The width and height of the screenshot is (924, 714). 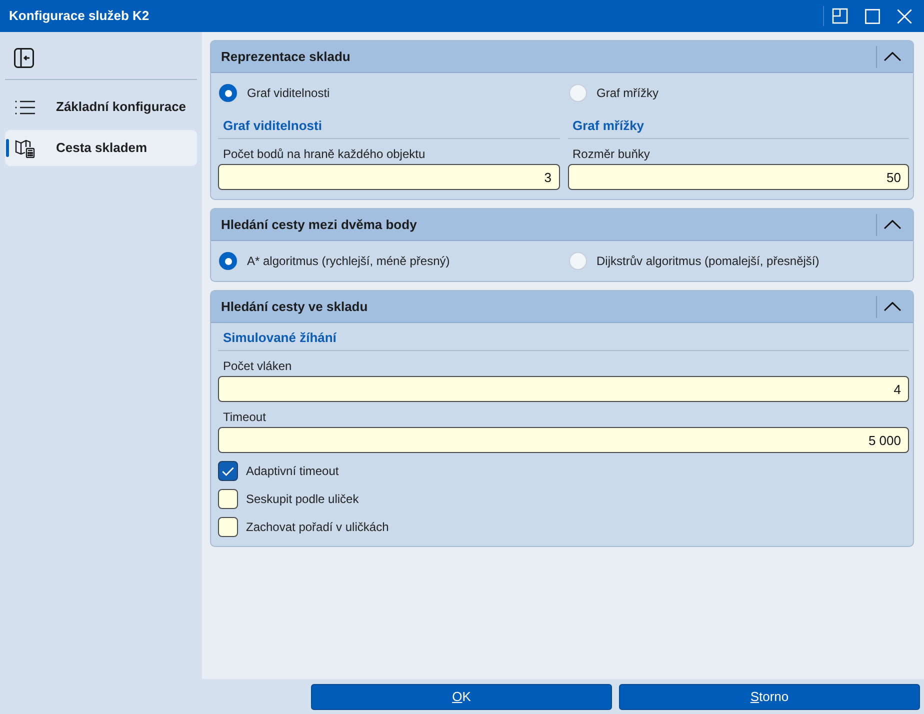 I want to click on maximize-icon, so click(x=872, y=16).